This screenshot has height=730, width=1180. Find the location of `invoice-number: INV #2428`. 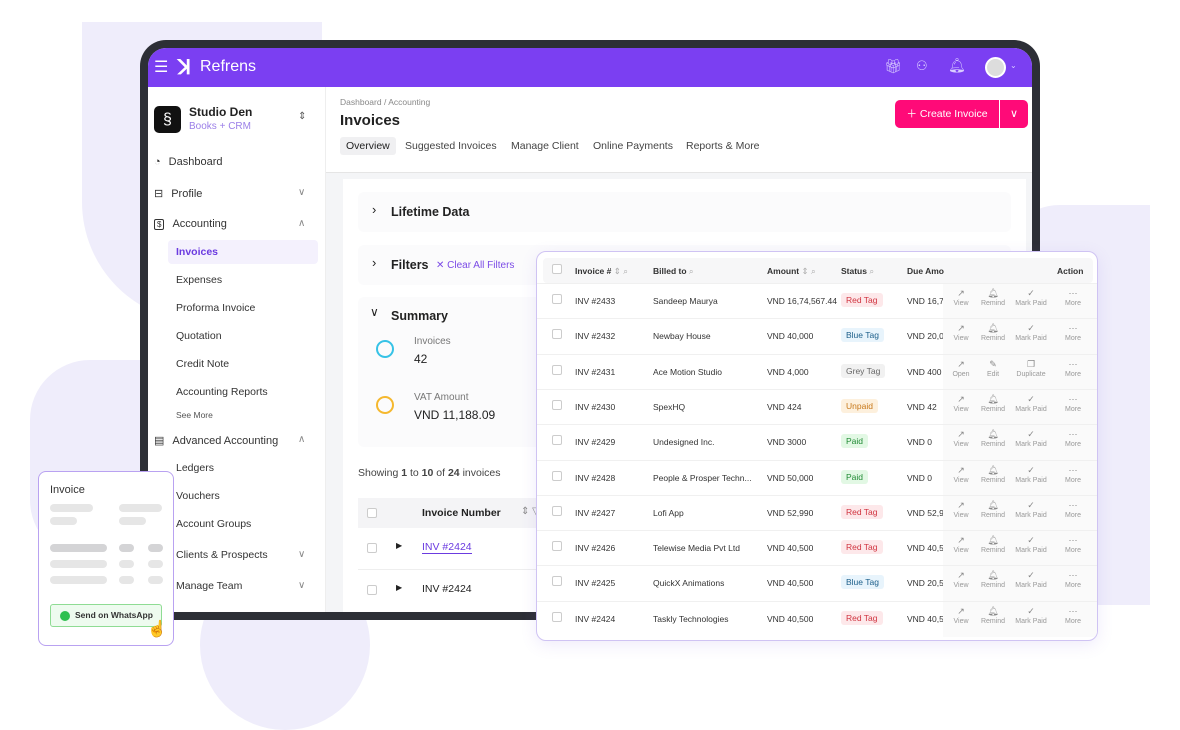

invoice-number: INV #2428 is located at coordinates (595, 478).